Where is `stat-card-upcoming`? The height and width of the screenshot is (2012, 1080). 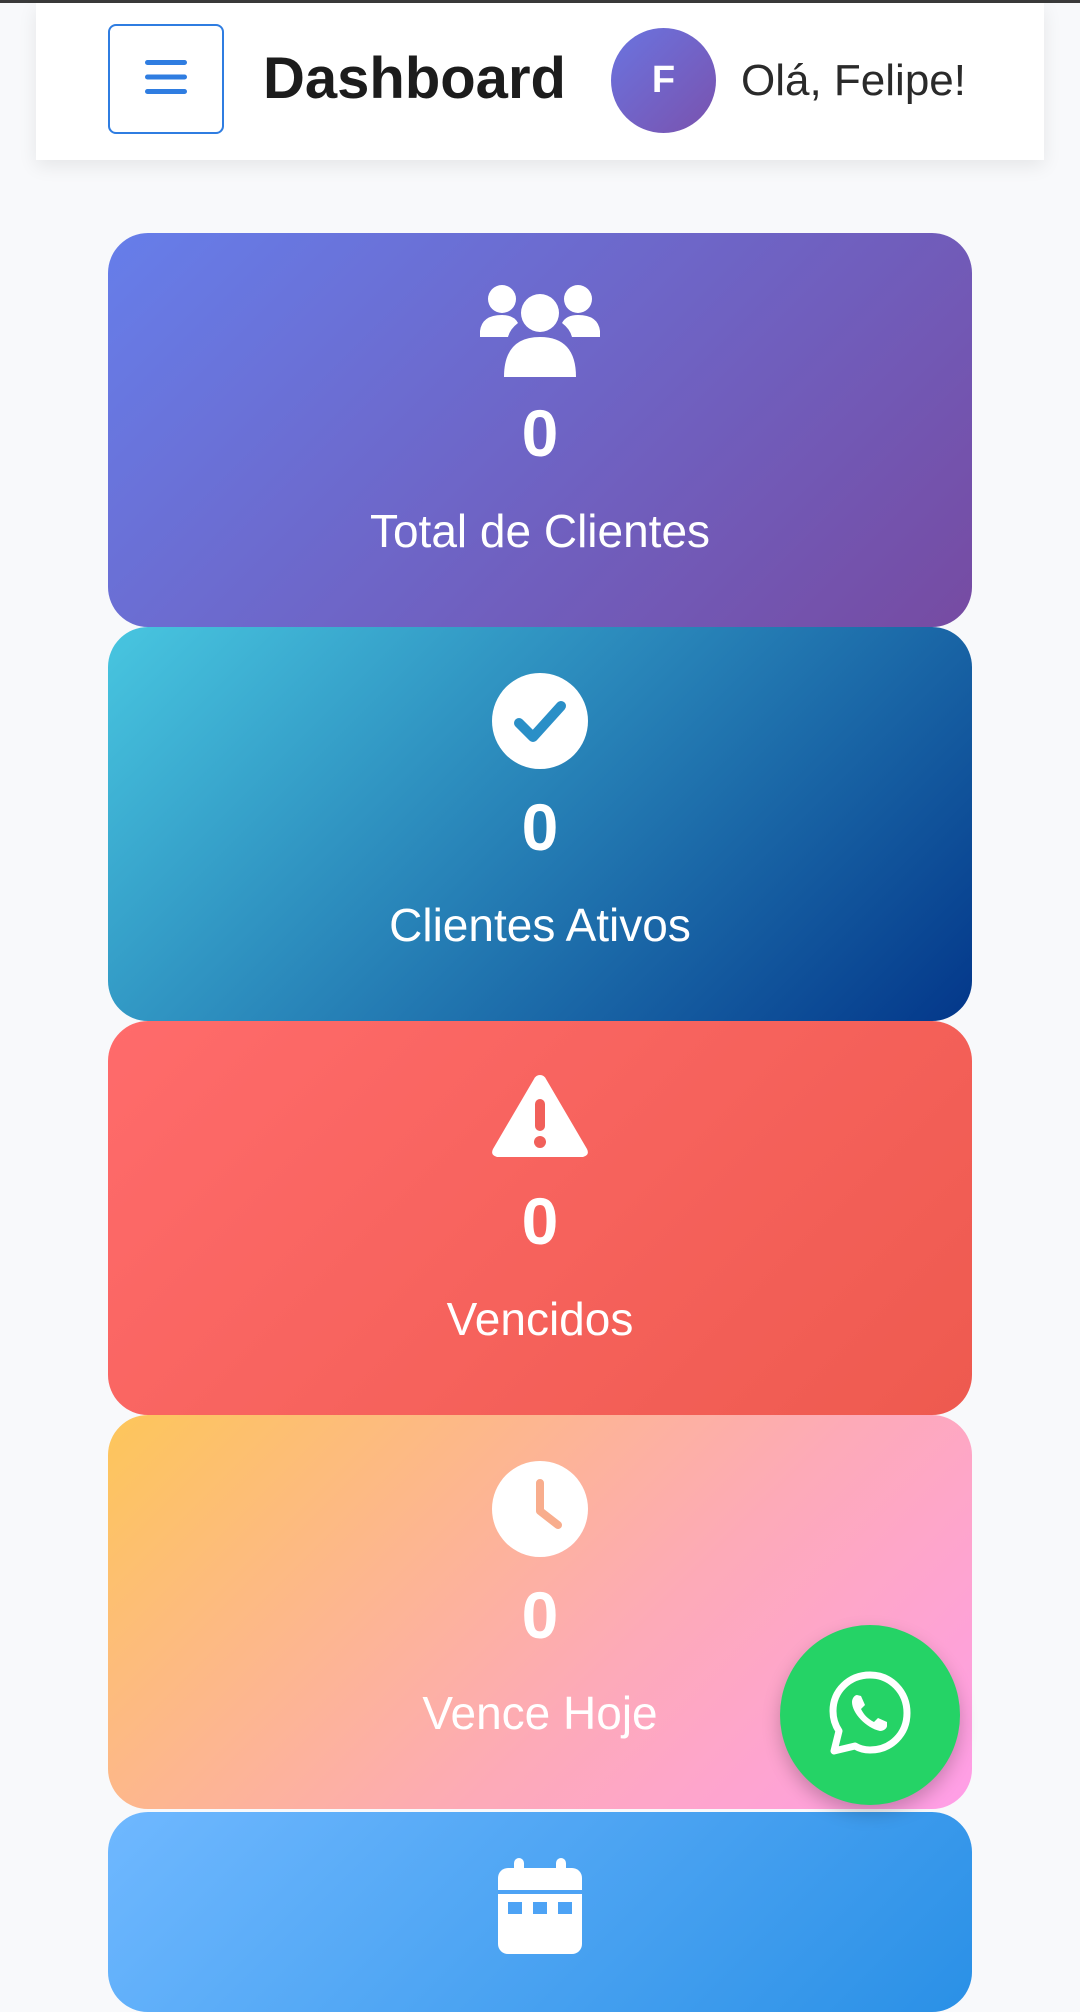
stat-card-upcoming is located at coordinates (540, 1912).